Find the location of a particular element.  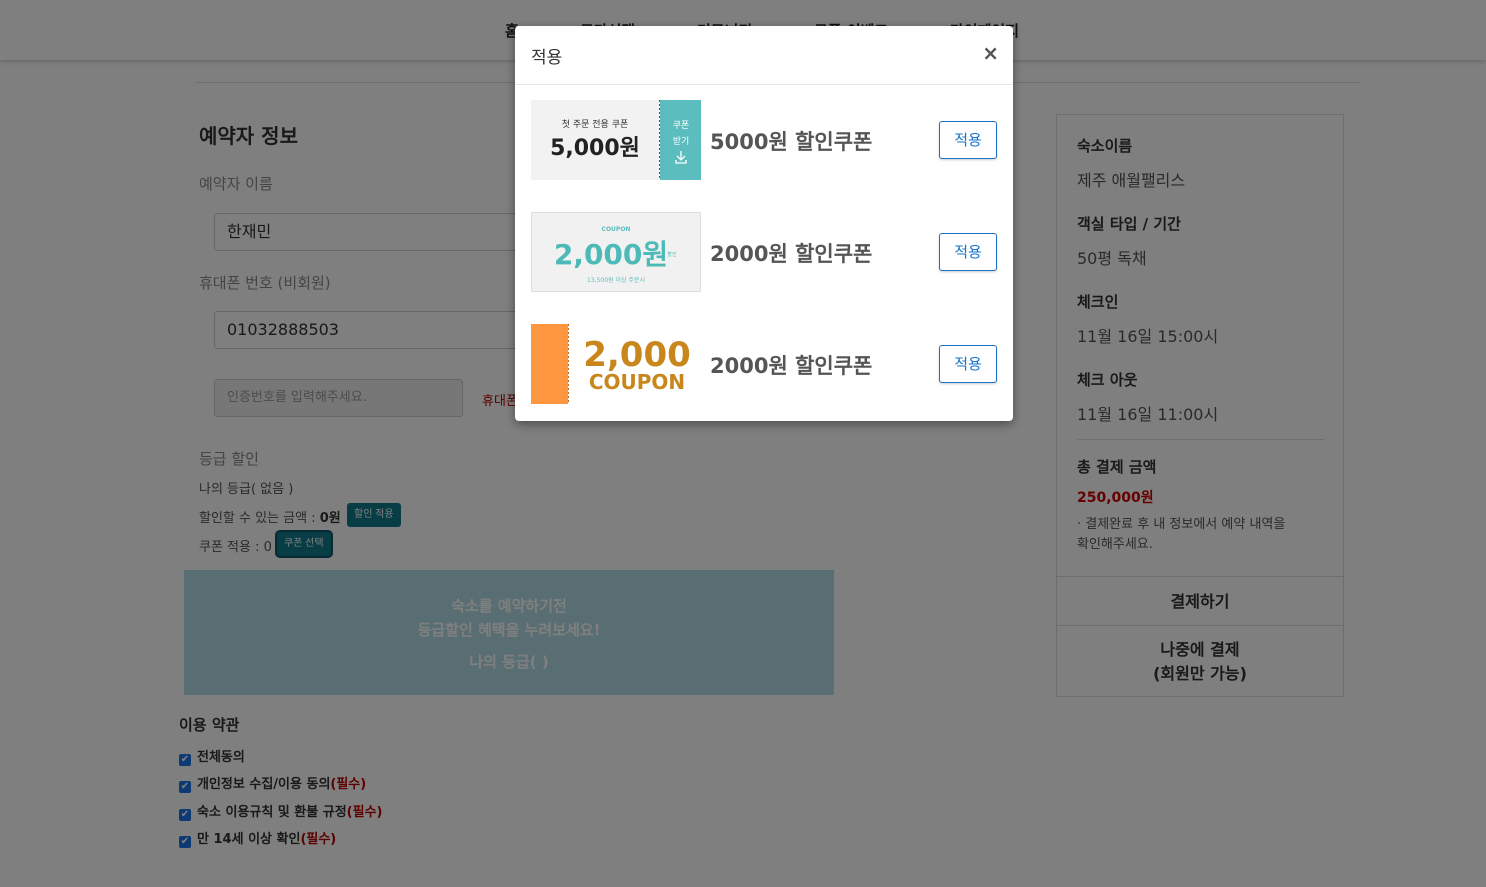

coupon-image-amount: 2,000 is located at coordinates (637, 355).